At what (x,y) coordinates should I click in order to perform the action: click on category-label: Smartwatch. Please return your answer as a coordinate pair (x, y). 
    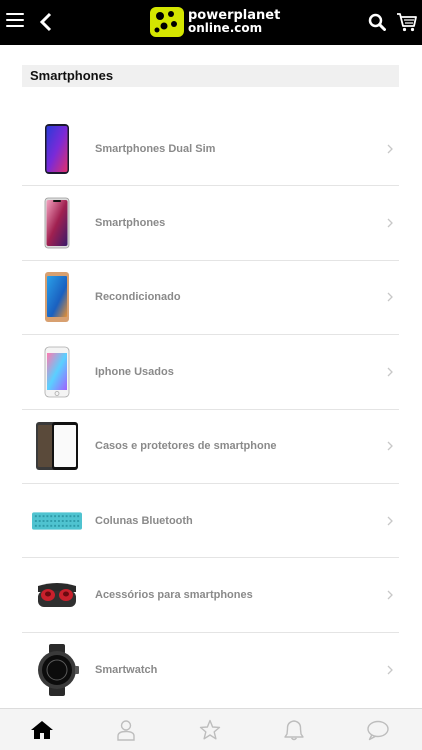
    Looking at the image, I should click on (126, 669).